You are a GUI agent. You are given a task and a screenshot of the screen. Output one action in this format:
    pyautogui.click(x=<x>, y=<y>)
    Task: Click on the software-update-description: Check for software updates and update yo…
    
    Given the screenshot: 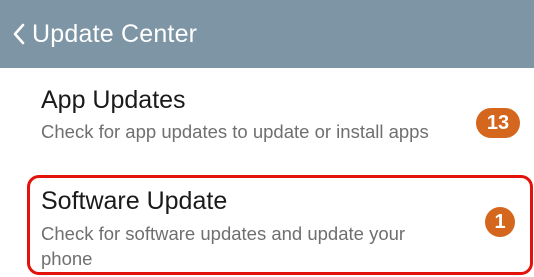 What is the action you would take?
    pyautogui.click(x=223, y=246)
    